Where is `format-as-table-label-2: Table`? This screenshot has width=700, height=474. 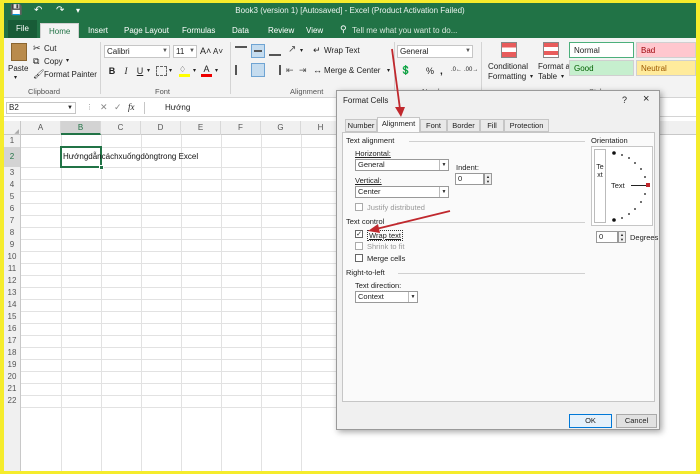
format-as-table-label-2: Table is located at coordinates (547, 76).